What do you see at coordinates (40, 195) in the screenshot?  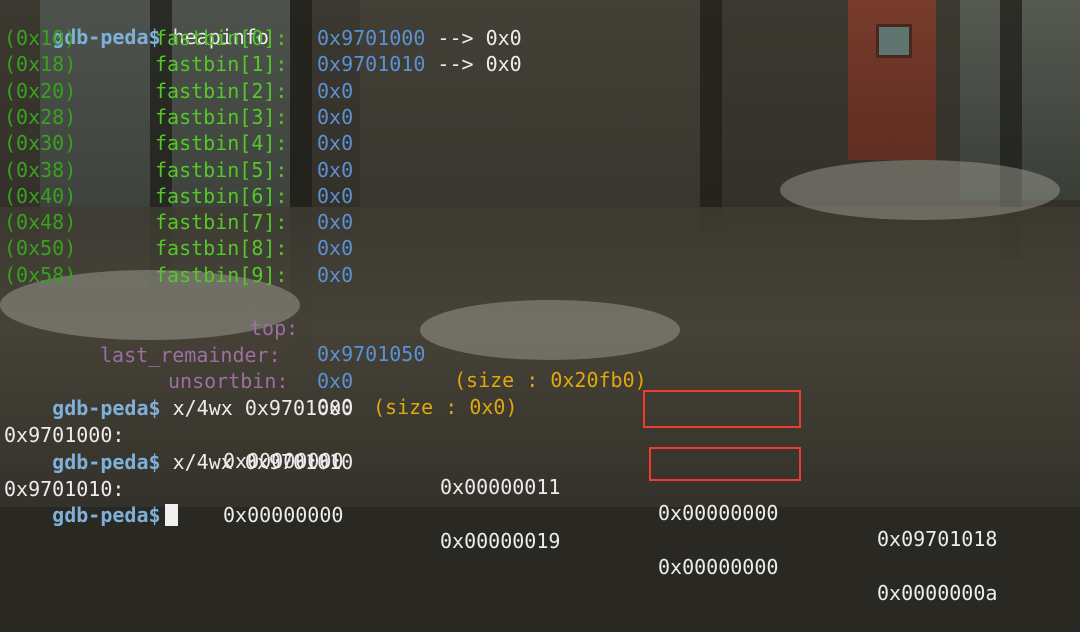 I see `fastbin-size: (0x40)` at bounding box center [40, 195].